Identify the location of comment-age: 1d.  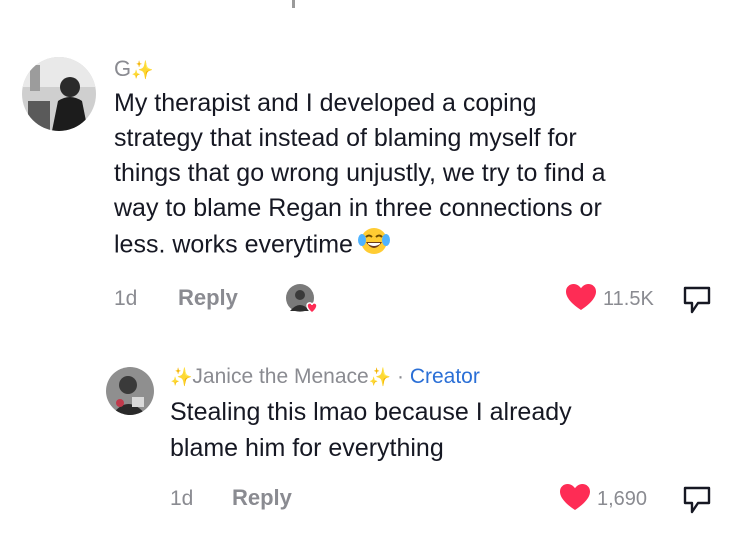
(126, 298).